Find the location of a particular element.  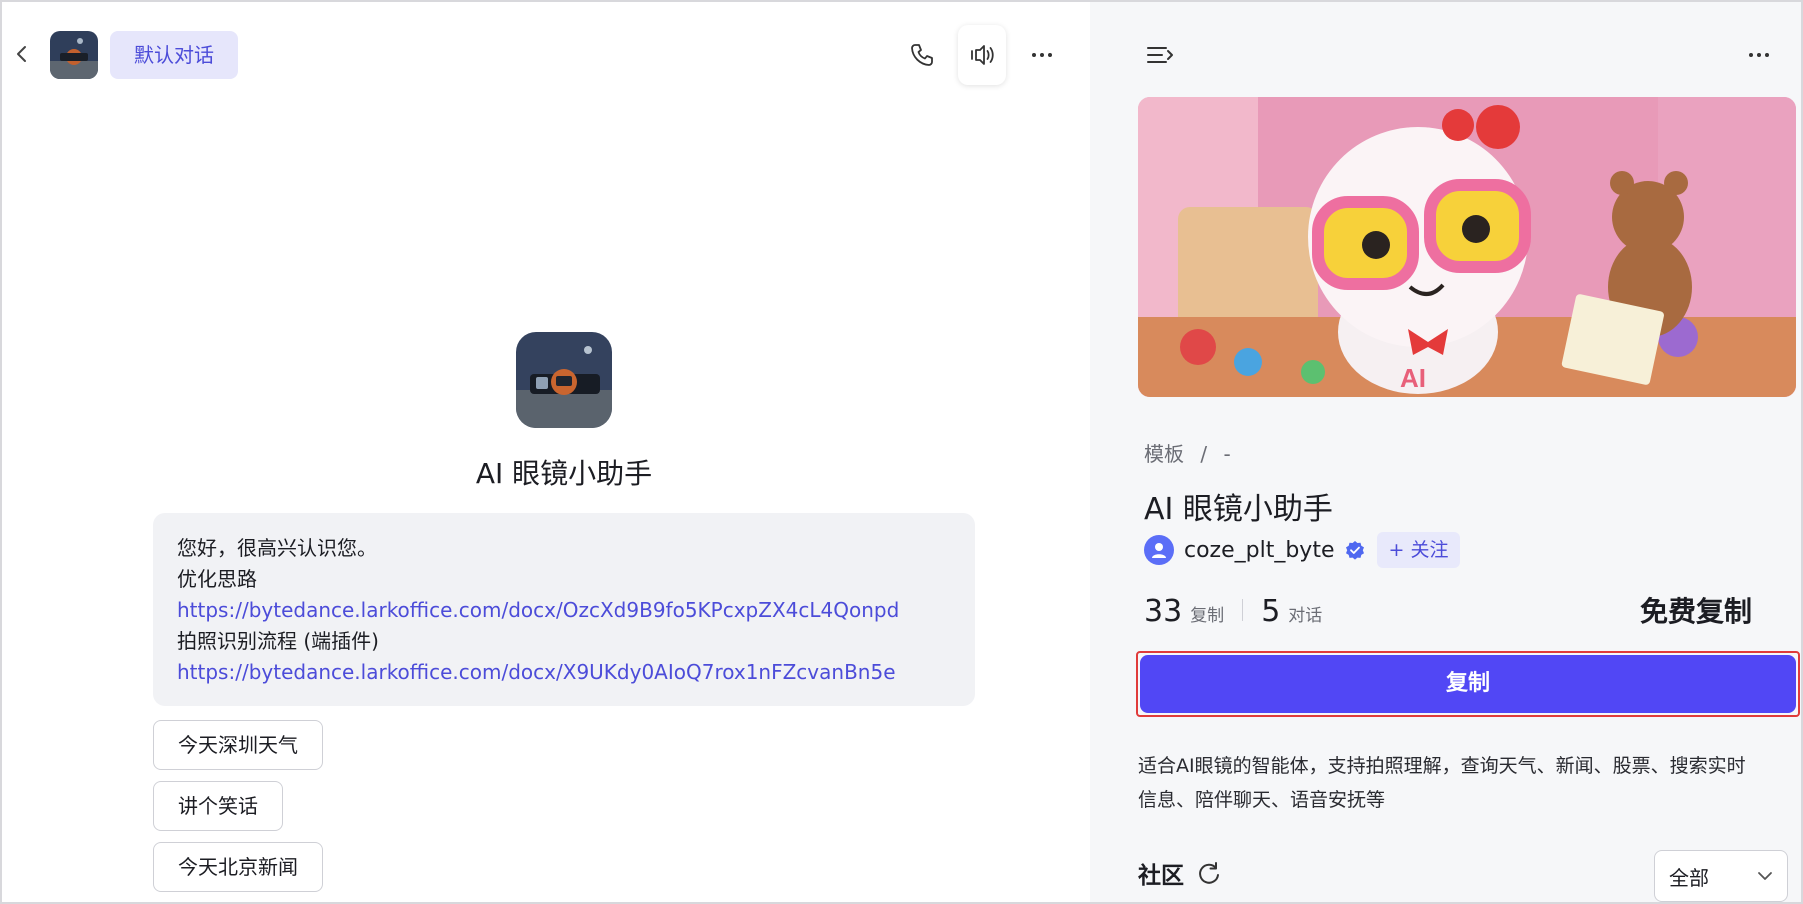

verified-icon is located at coordinates (1354, 550).